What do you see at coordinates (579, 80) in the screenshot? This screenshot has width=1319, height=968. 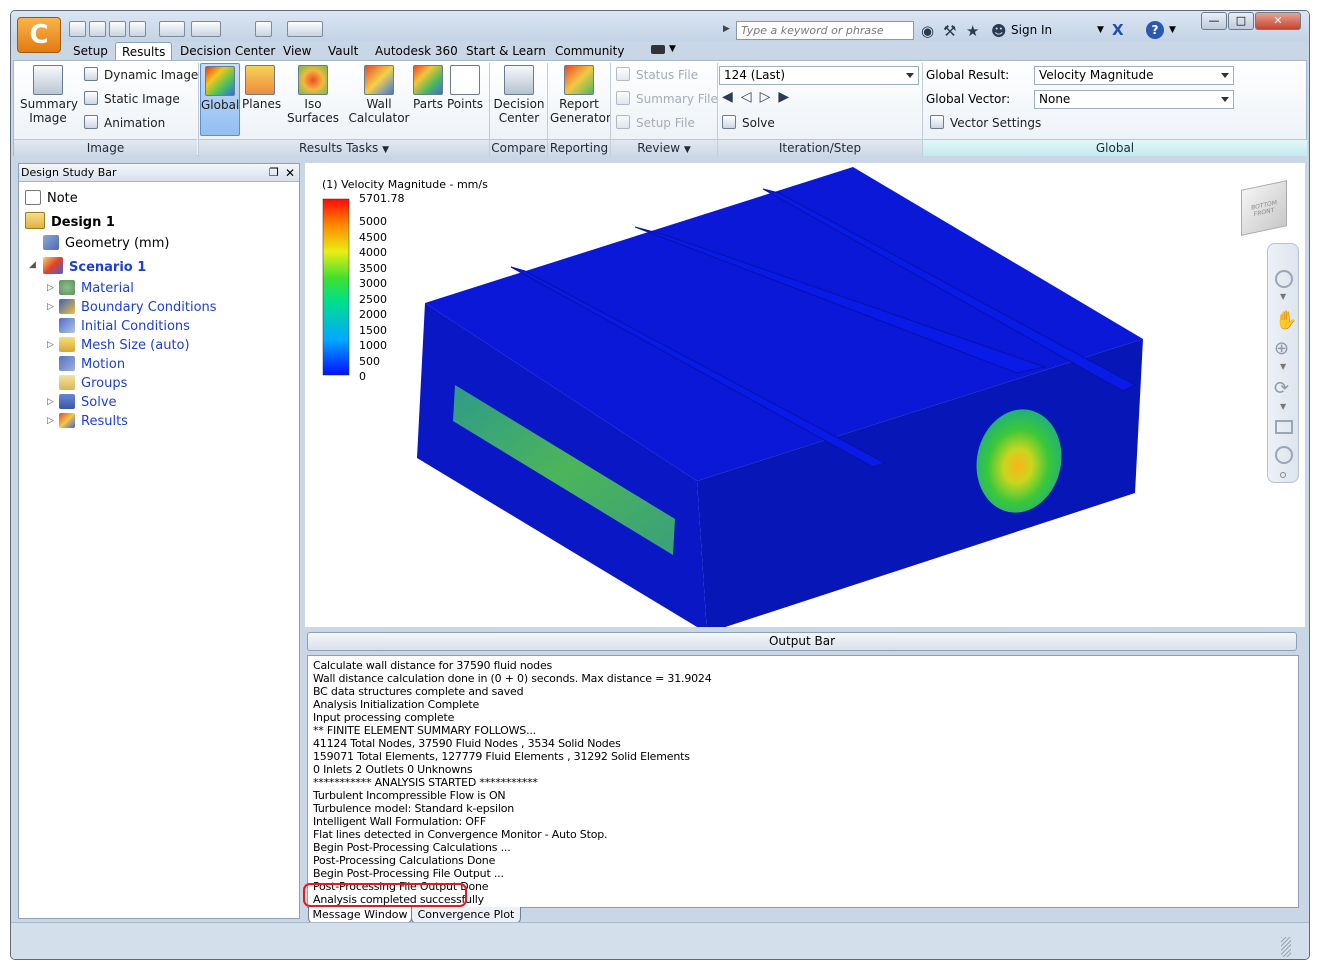 I see `report-generator-icon` at bounding box center [579, 80].